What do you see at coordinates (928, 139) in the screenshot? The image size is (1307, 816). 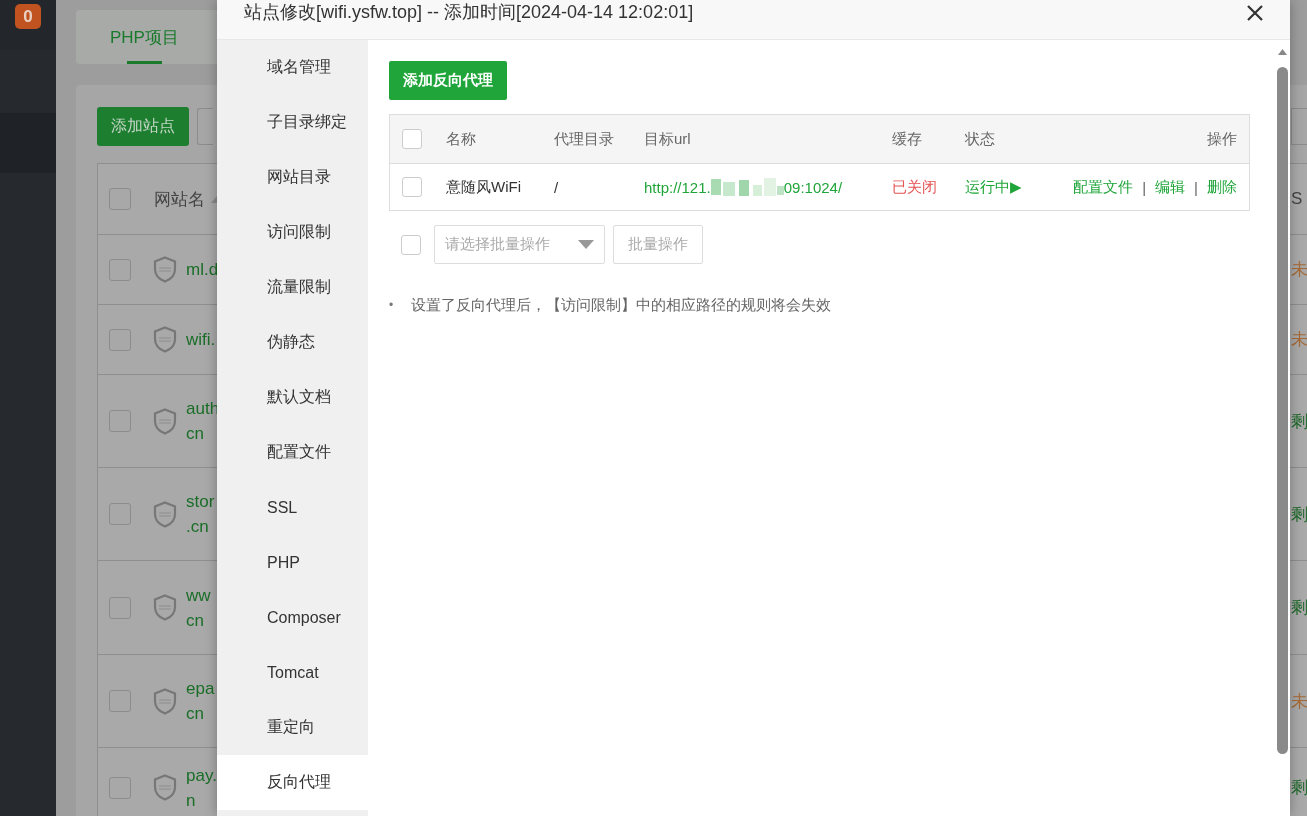 I see `column-header: 缓存` at bounding box center [928, 139].